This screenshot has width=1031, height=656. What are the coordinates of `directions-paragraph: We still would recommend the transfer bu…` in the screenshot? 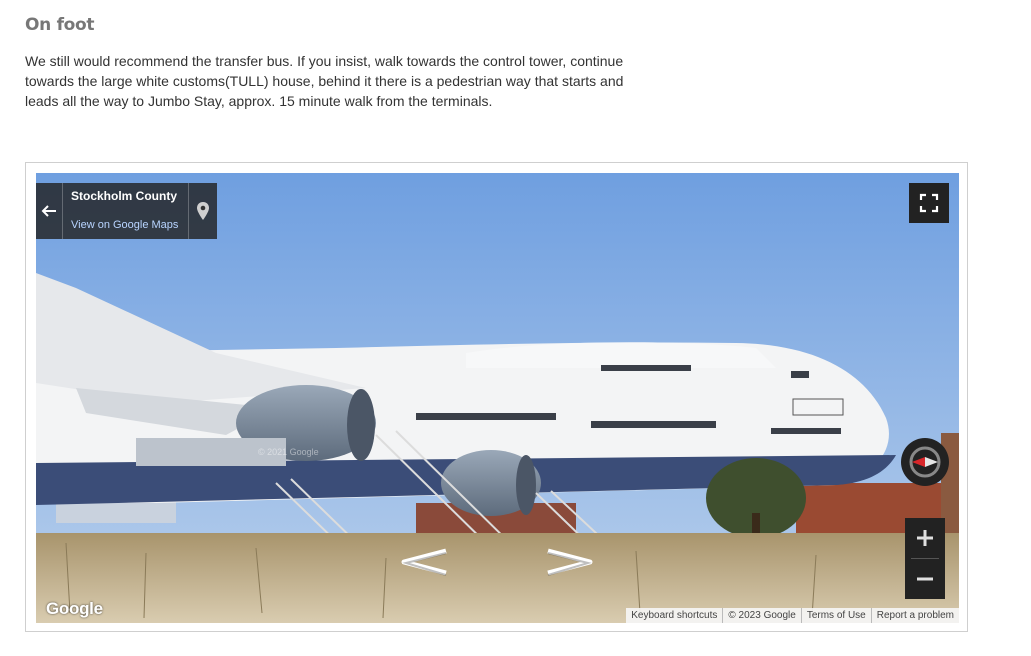 It's located at (324, 81).